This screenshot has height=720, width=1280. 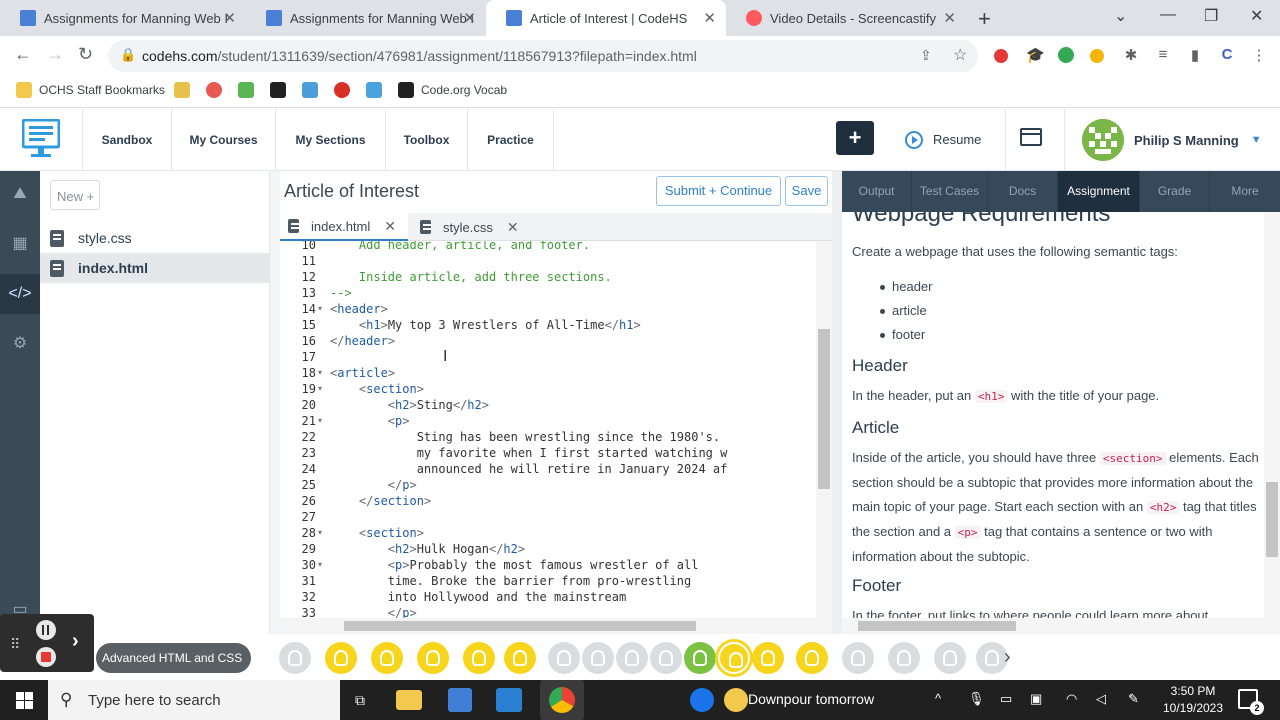 What do you see at coordinates (75, 195) in the screenshot?
I see `new-file-button: New +` at bounding box center [75, 195].